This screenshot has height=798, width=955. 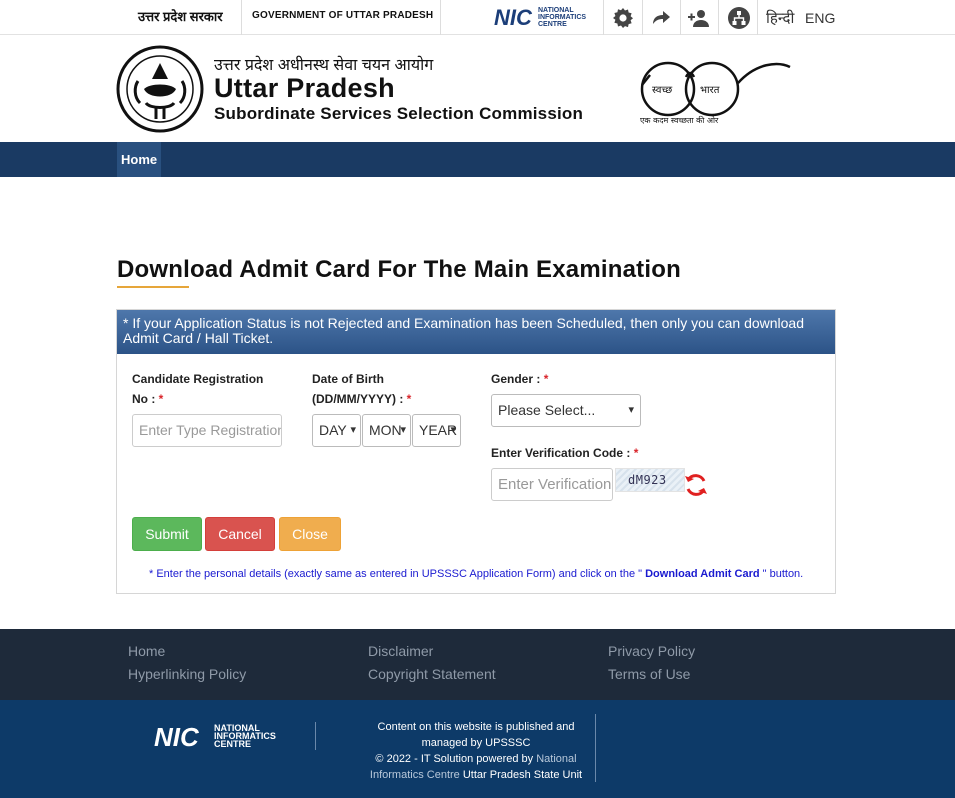 What do you see at coordinates (207, 430) in the screenshot?
I see `registration-input: Enter Type Registration` at bounding box center [207, 430].